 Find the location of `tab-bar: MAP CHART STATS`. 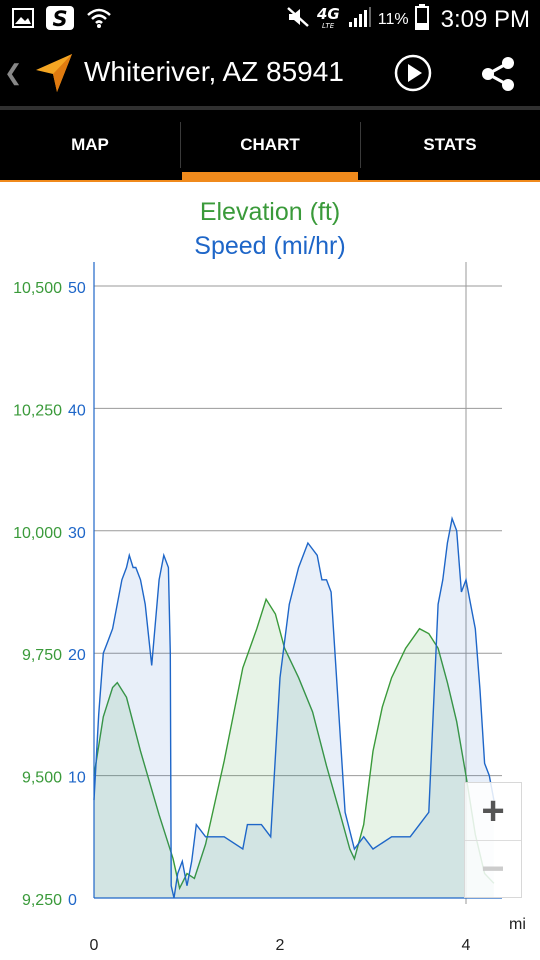

tab-bar: MAP CHART STATS is located at coordinates (270, 145).